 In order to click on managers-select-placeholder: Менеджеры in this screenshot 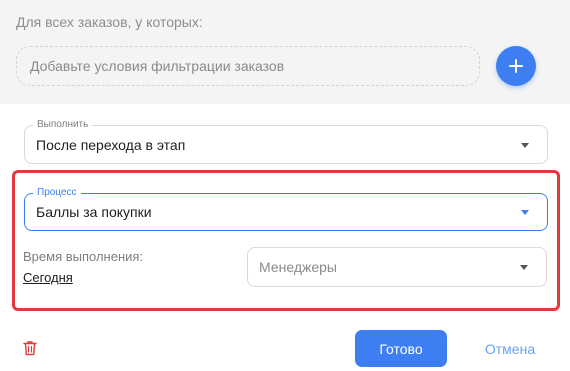, I will do `click(298, 267)`.